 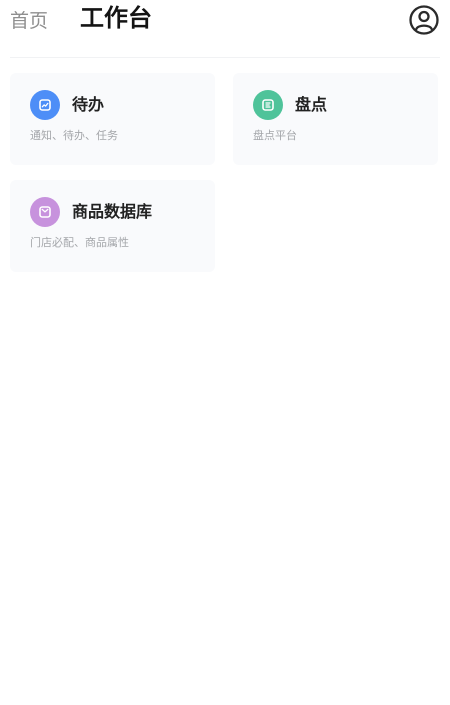 I want to click on user-profile-button, so click(x=424, y=20).